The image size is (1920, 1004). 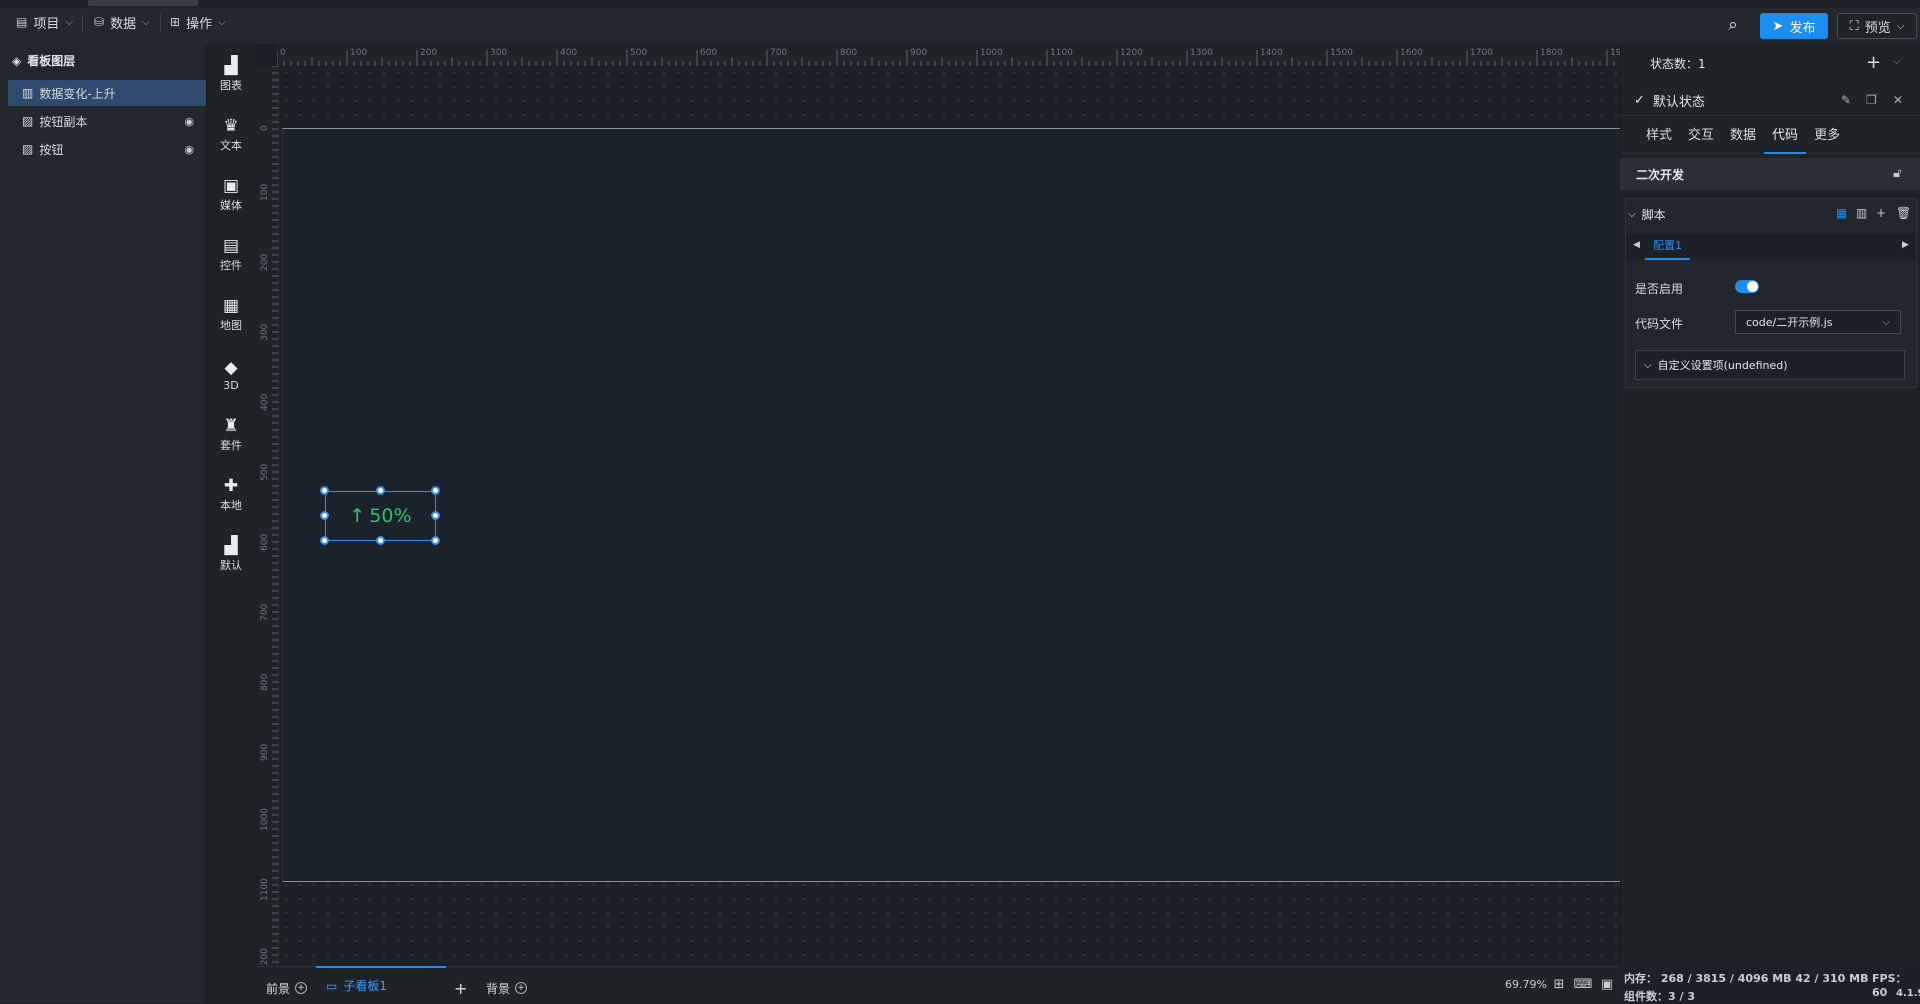 What do you see at coordinates (231, 255) in the screenshot?
I see `component-widget: ▤ 控件` at bounding box center [231, 255].